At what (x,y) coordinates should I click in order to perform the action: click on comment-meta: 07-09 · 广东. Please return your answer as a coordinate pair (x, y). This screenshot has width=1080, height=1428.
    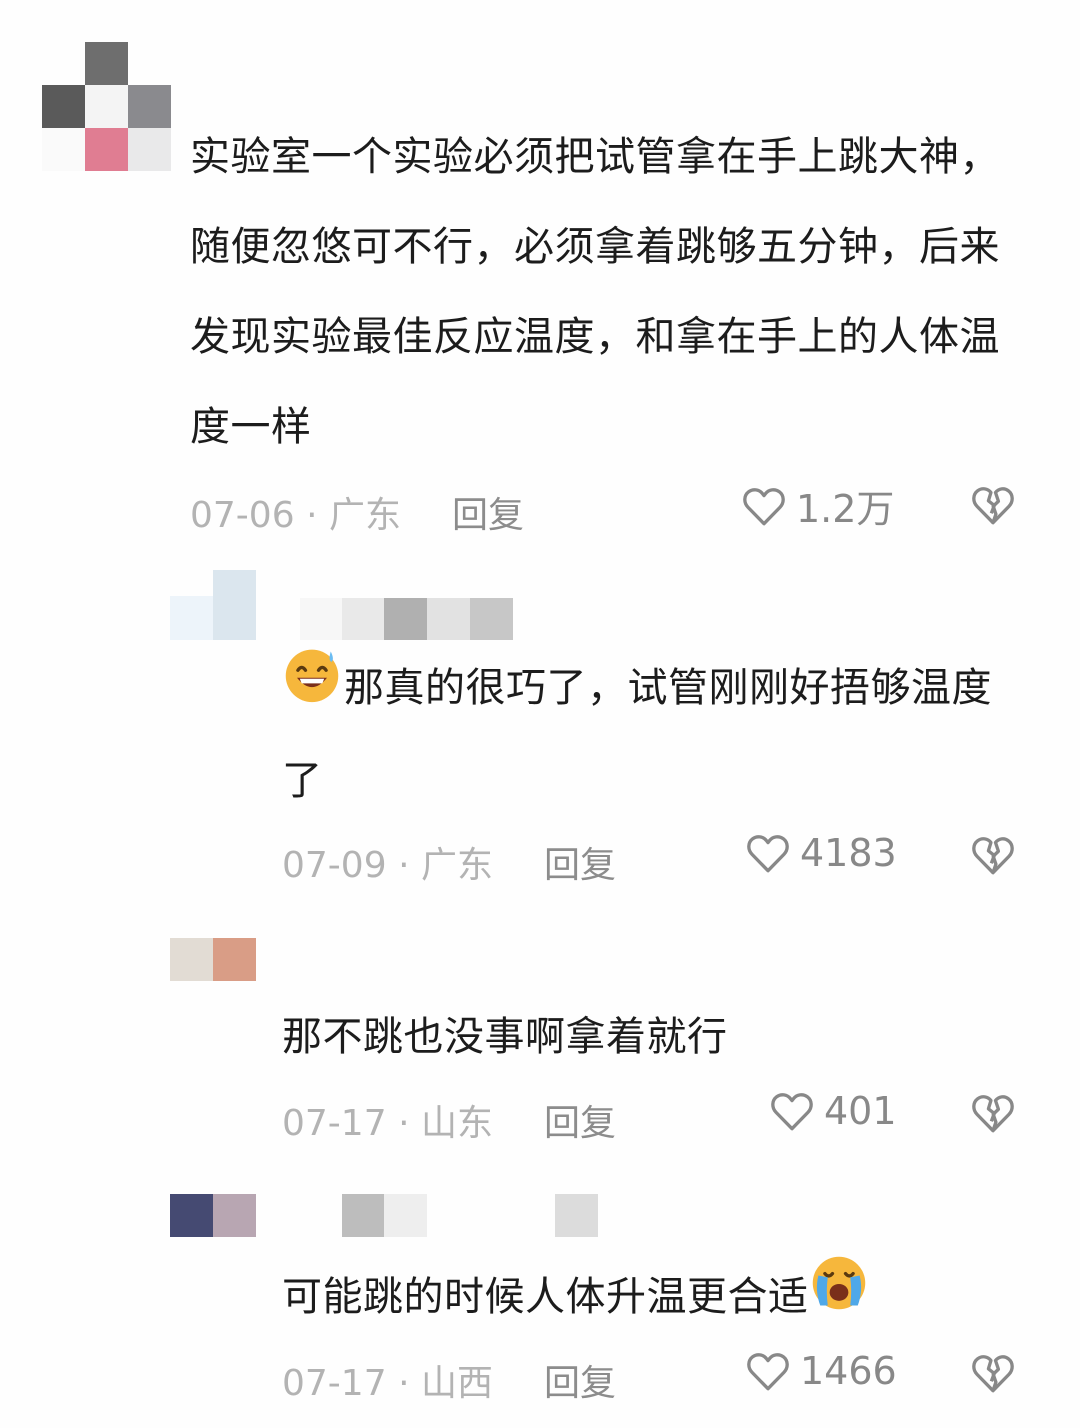
    Looking at the image, I should click on (387, 862).